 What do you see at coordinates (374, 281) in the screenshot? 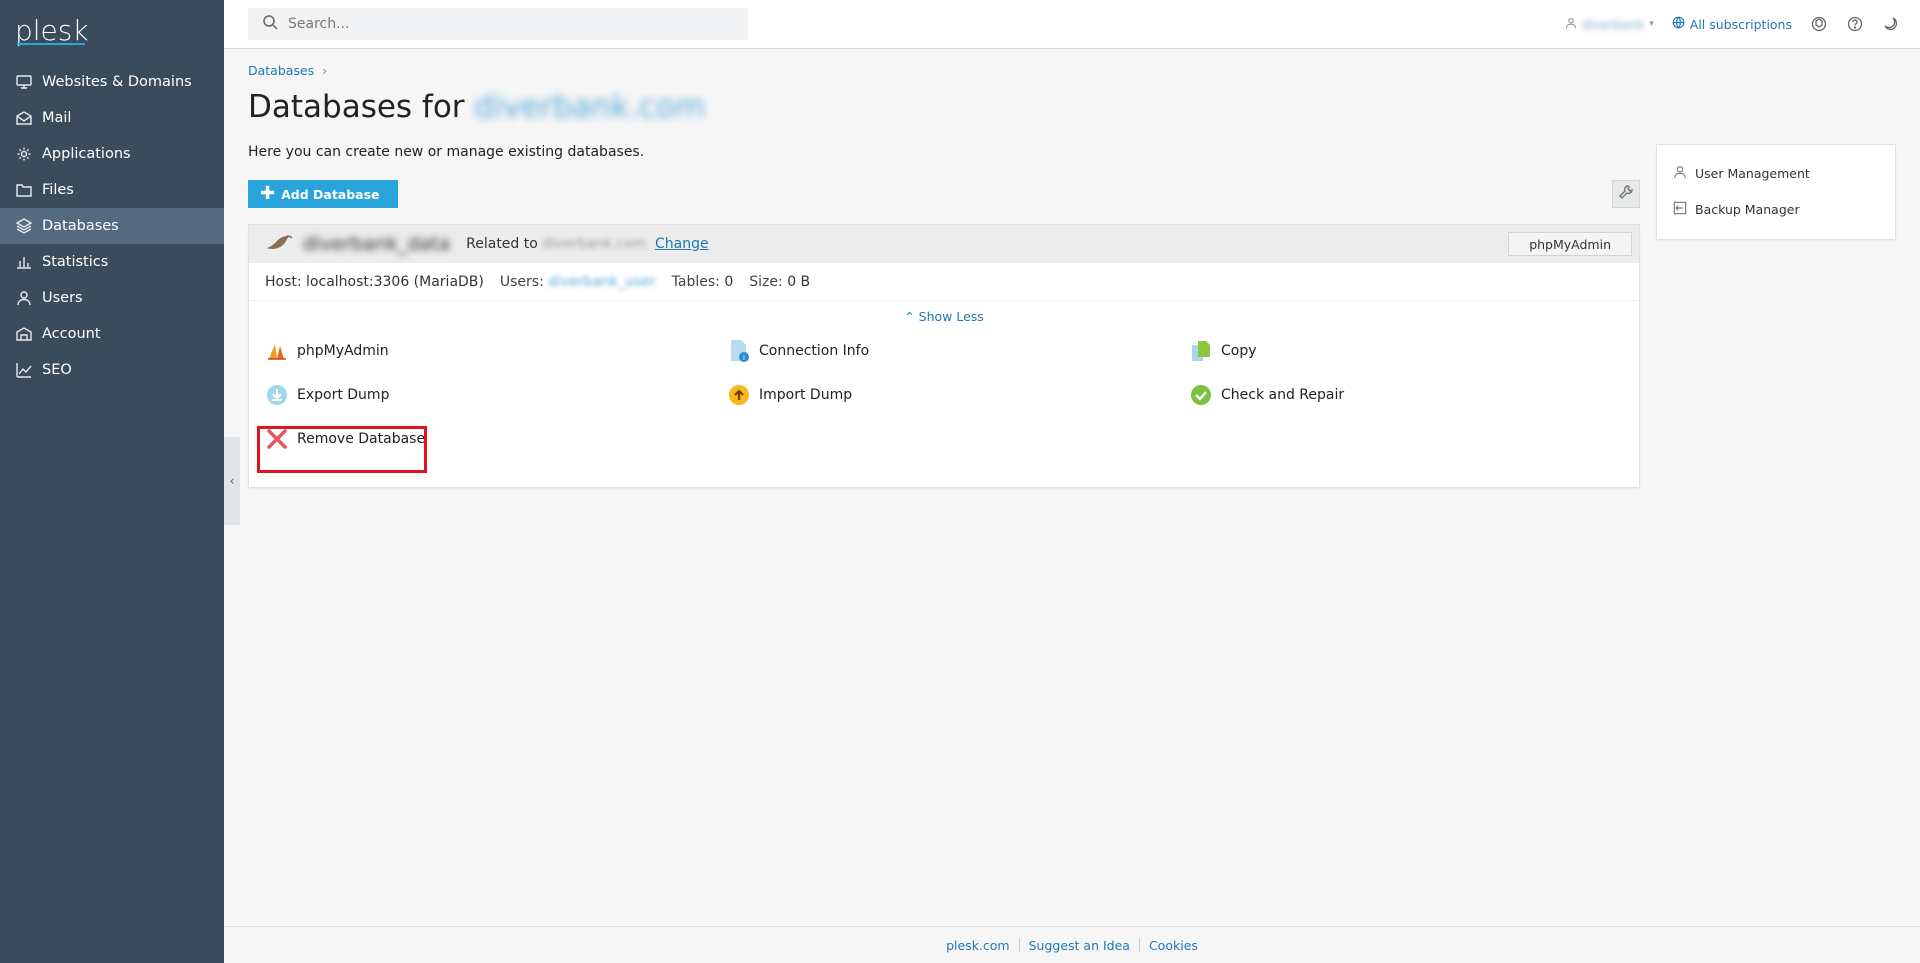
I see `host-info: Host: localhost:3306 (MariaDB)` at bounding box center [374, 281].